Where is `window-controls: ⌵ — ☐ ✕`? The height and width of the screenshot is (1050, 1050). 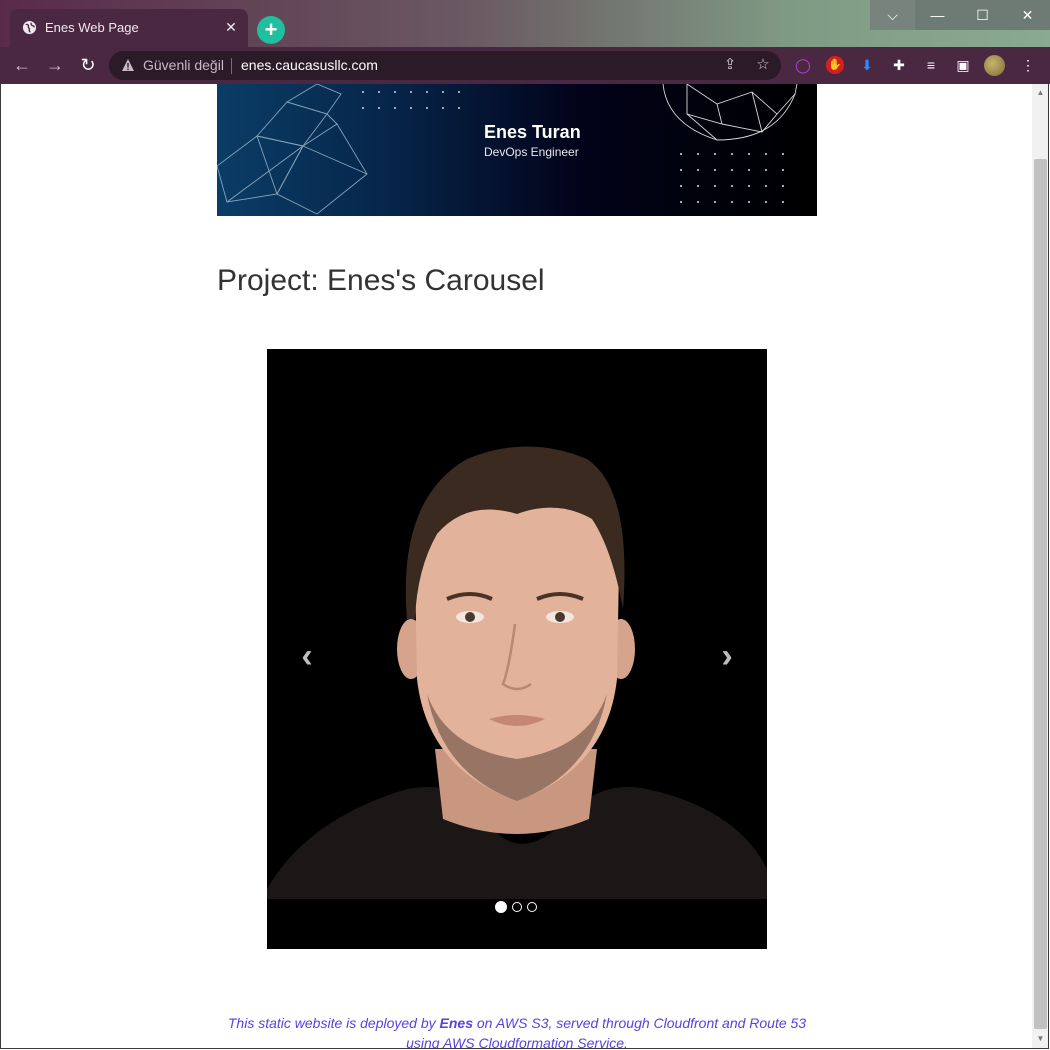
window-controls: ⌵ — ☐ ✕ is located at coordinates (960, 15).